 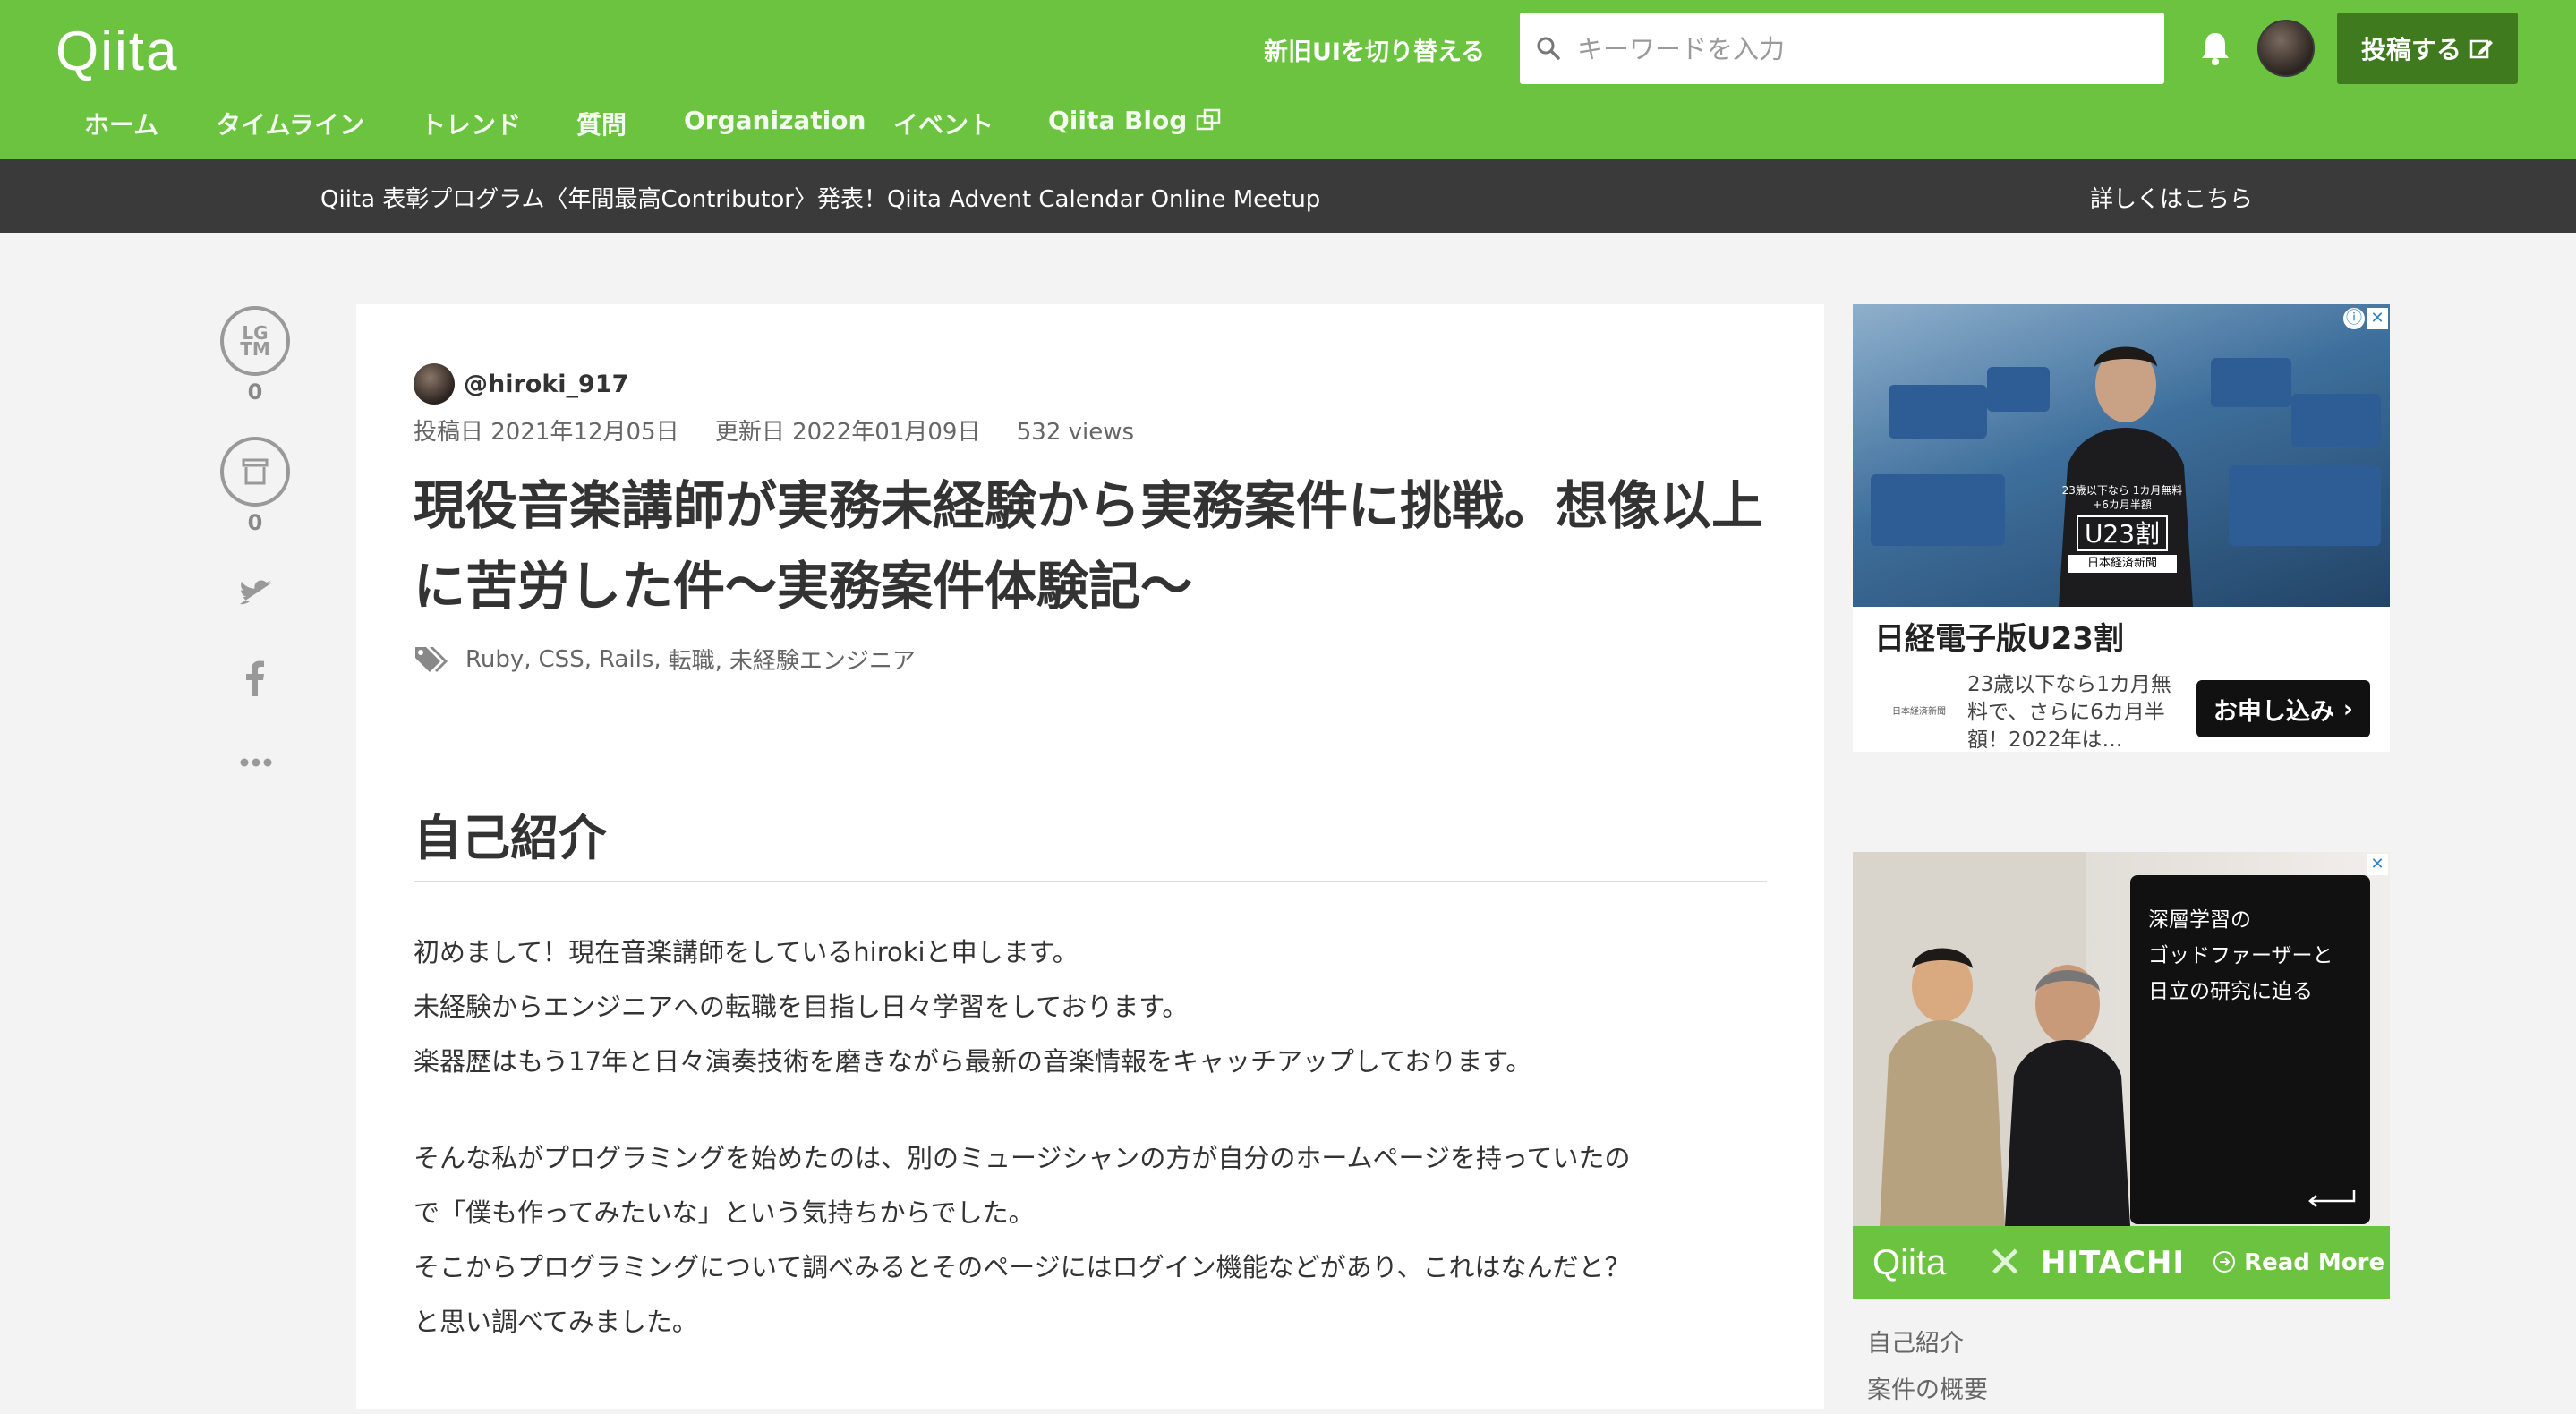 What do you see at coordinates (510, 838) in the screenshot?
I see `section-heading: 自己紹介` at bounding box center [510, 838].